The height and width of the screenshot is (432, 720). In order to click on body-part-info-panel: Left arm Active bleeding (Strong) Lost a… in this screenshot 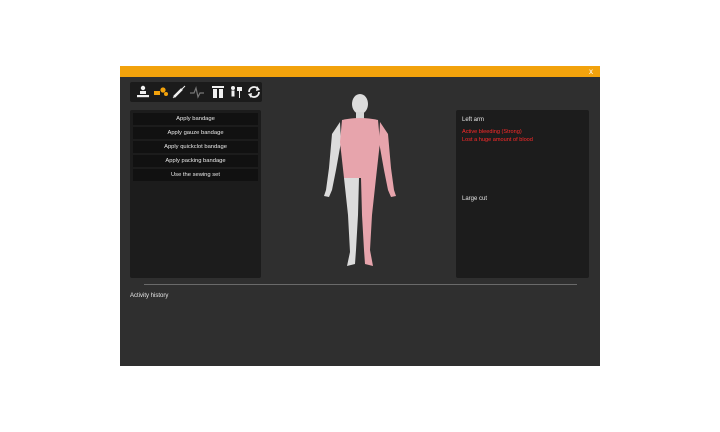, I will do `click(522, 194)`.